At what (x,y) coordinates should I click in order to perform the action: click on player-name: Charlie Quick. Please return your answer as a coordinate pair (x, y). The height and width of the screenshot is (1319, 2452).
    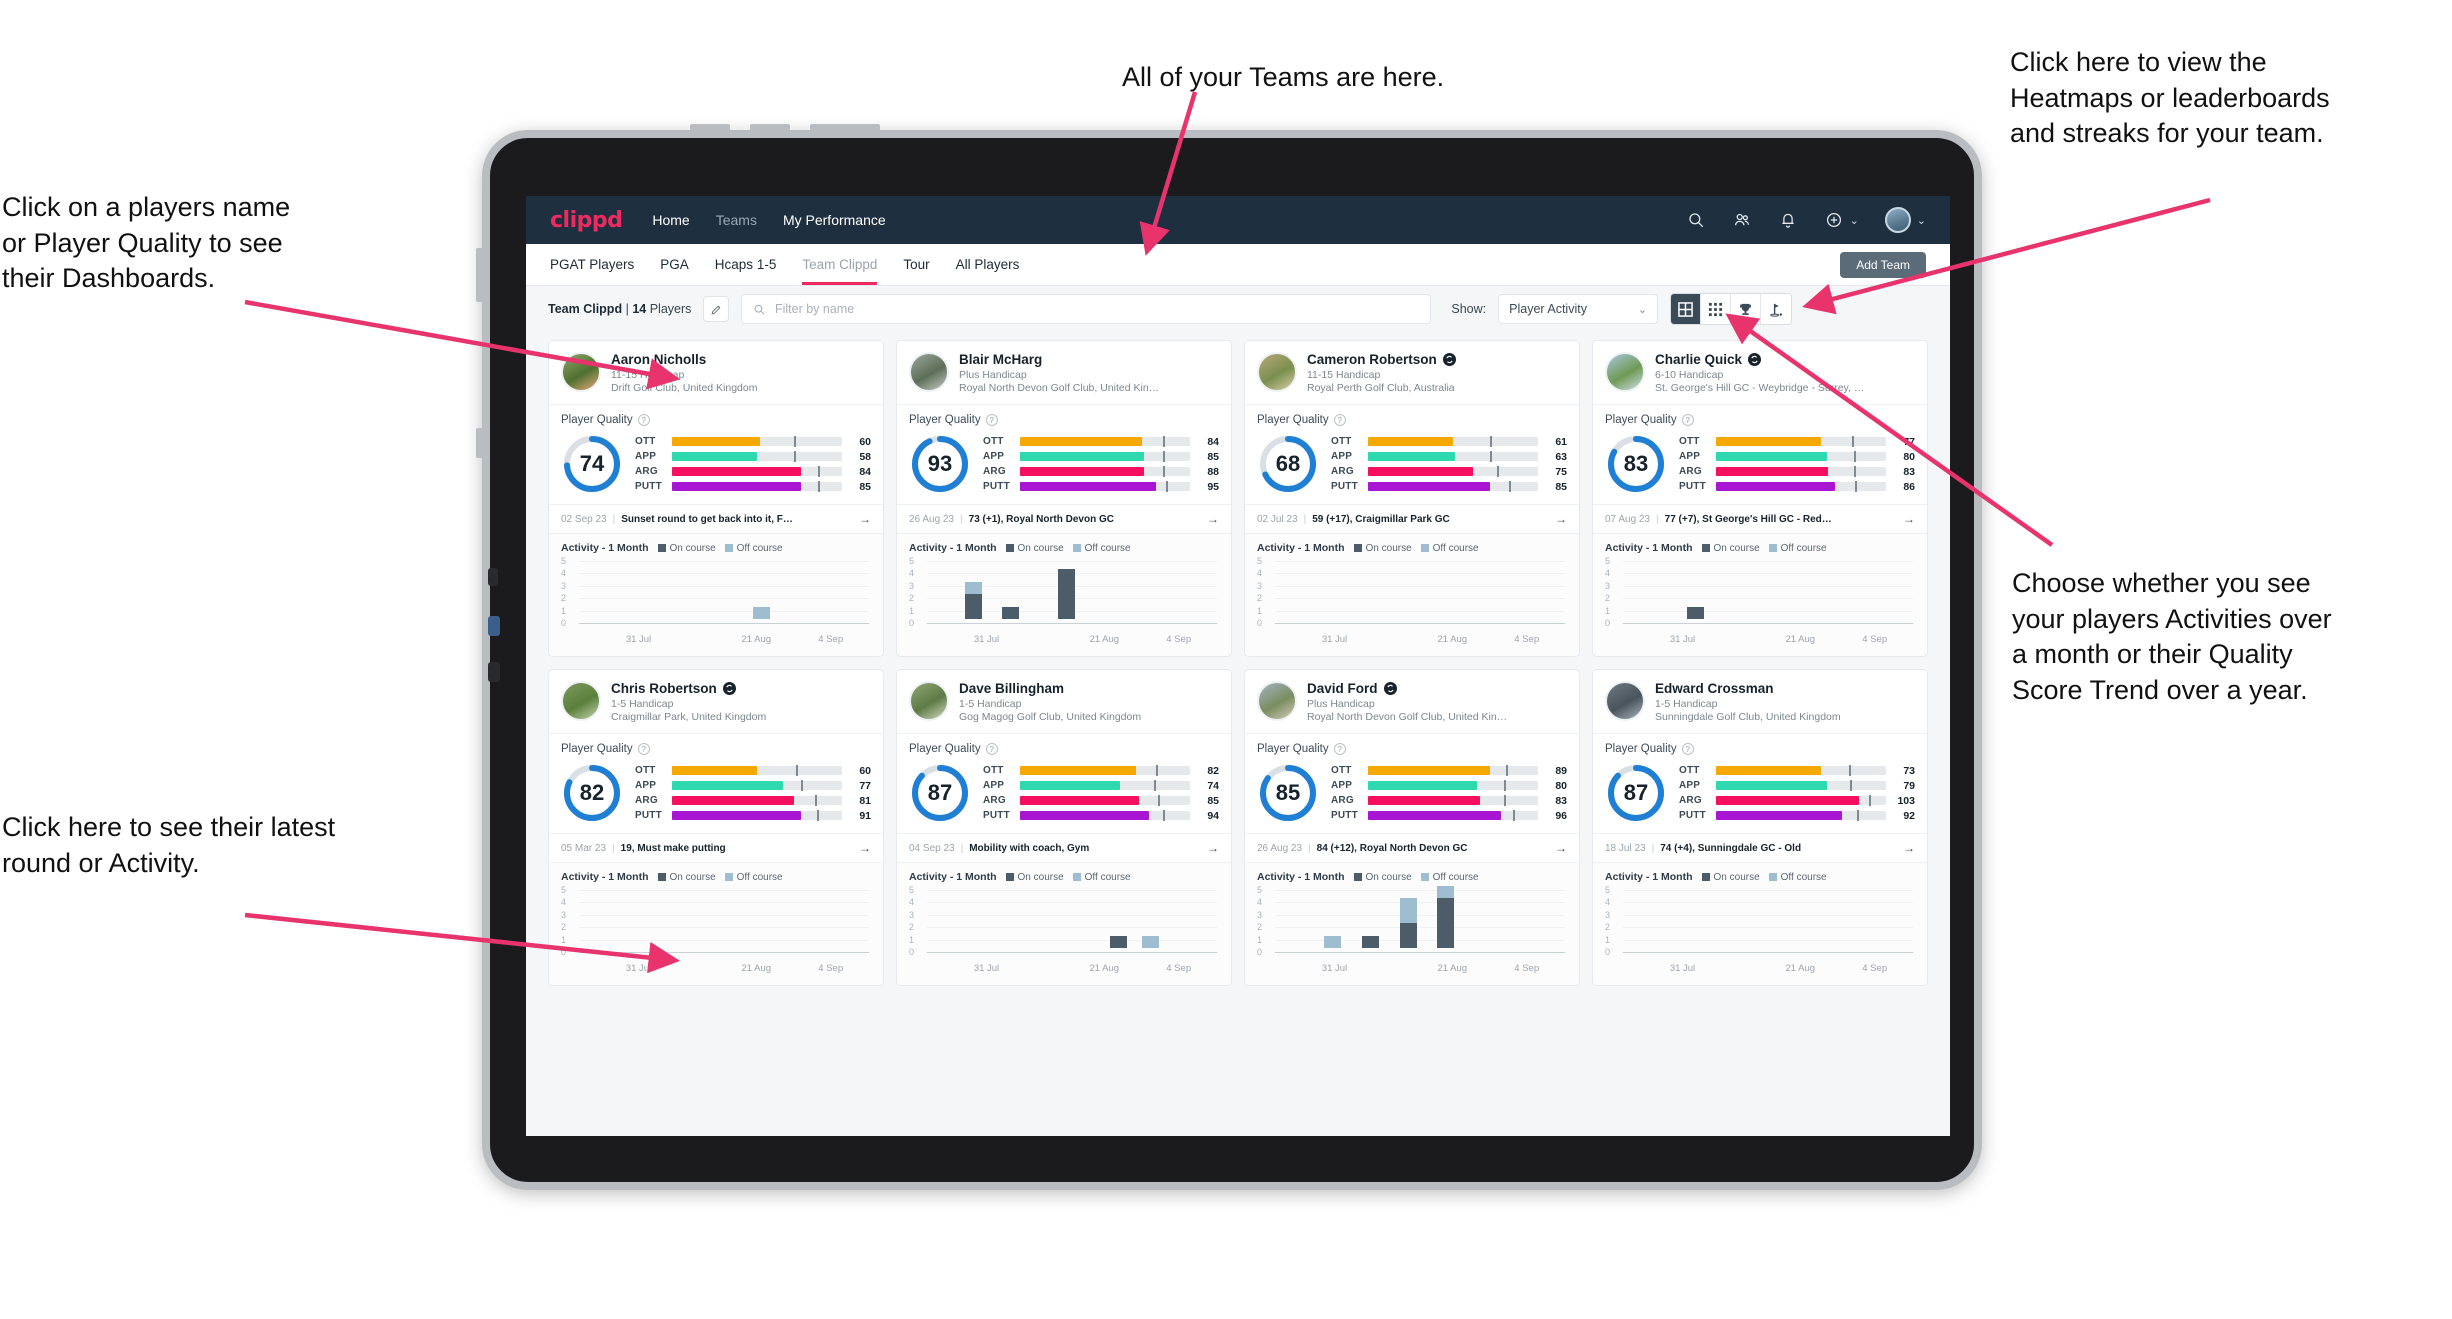
    Looking at the image, I should click on (1698, 359).